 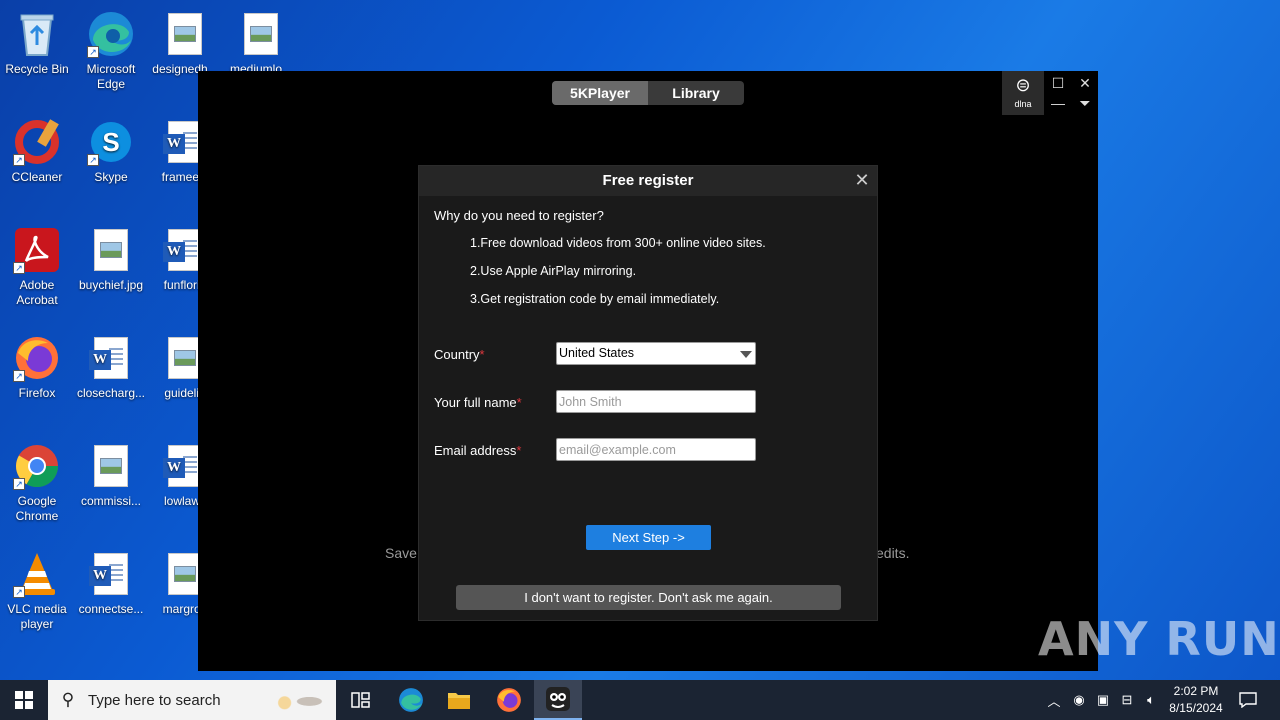 I want to click on desktop-icon-vlc: ↗ VLC media player, so click(x=37, y=589).